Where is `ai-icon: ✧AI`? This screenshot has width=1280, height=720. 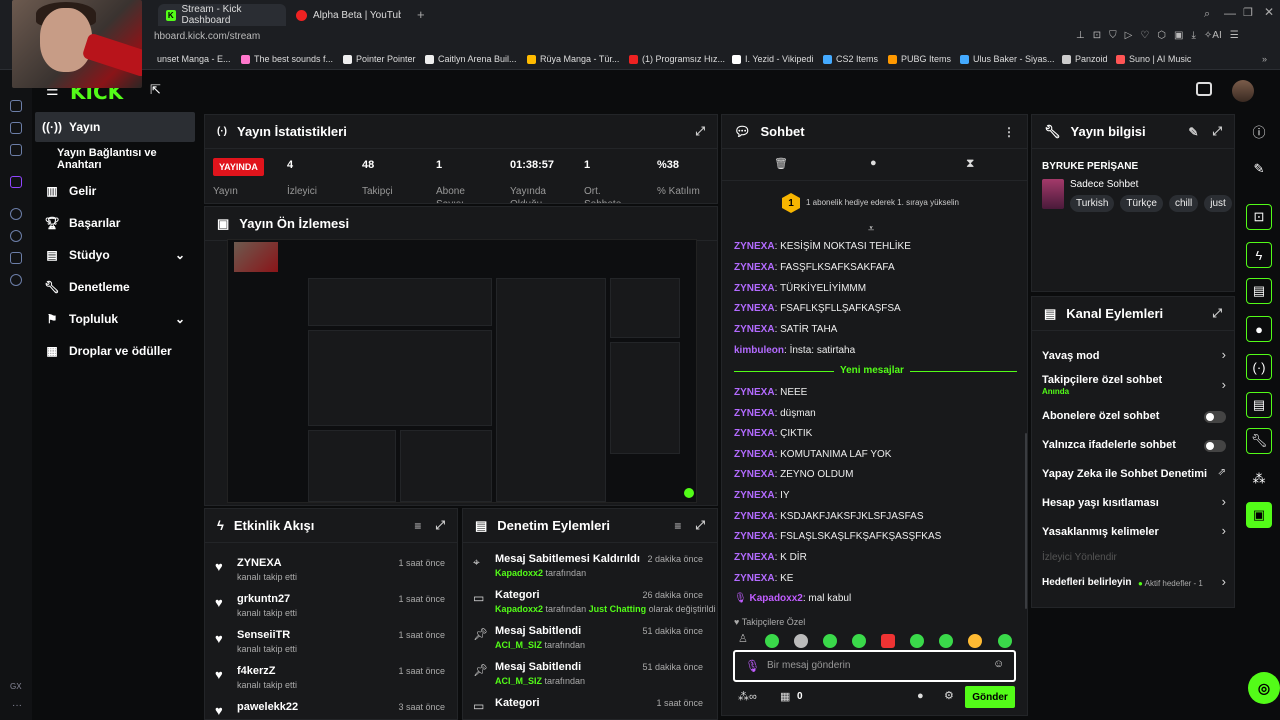 ai-icon: ✧AI is located at coordinates (1213, 35).